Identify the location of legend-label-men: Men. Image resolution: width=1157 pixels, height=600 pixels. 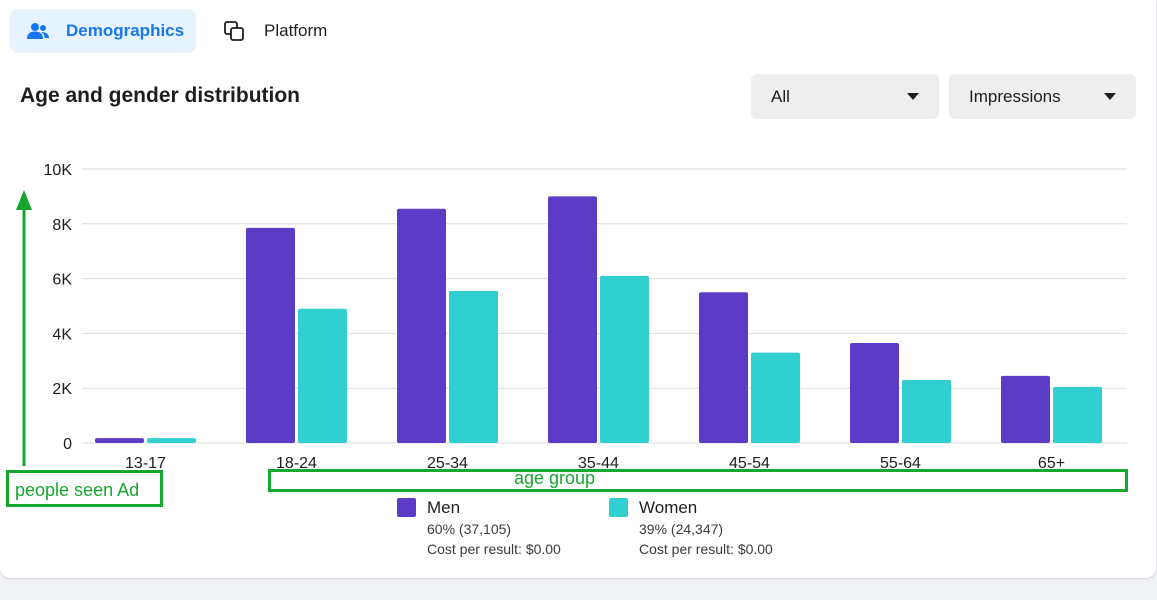
(444, 507).